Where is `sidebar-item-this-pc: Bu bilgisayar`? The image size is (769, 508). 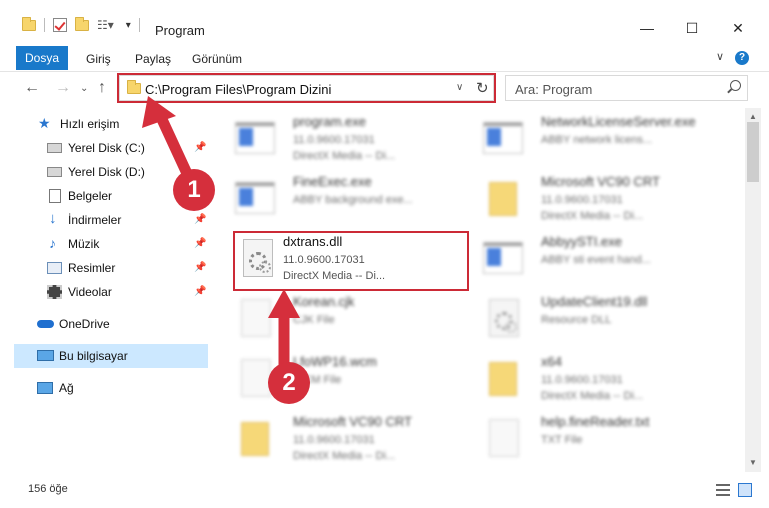
sidebar-item-this-pc: Bu bilgisayar is located at coordinates (111, 356).